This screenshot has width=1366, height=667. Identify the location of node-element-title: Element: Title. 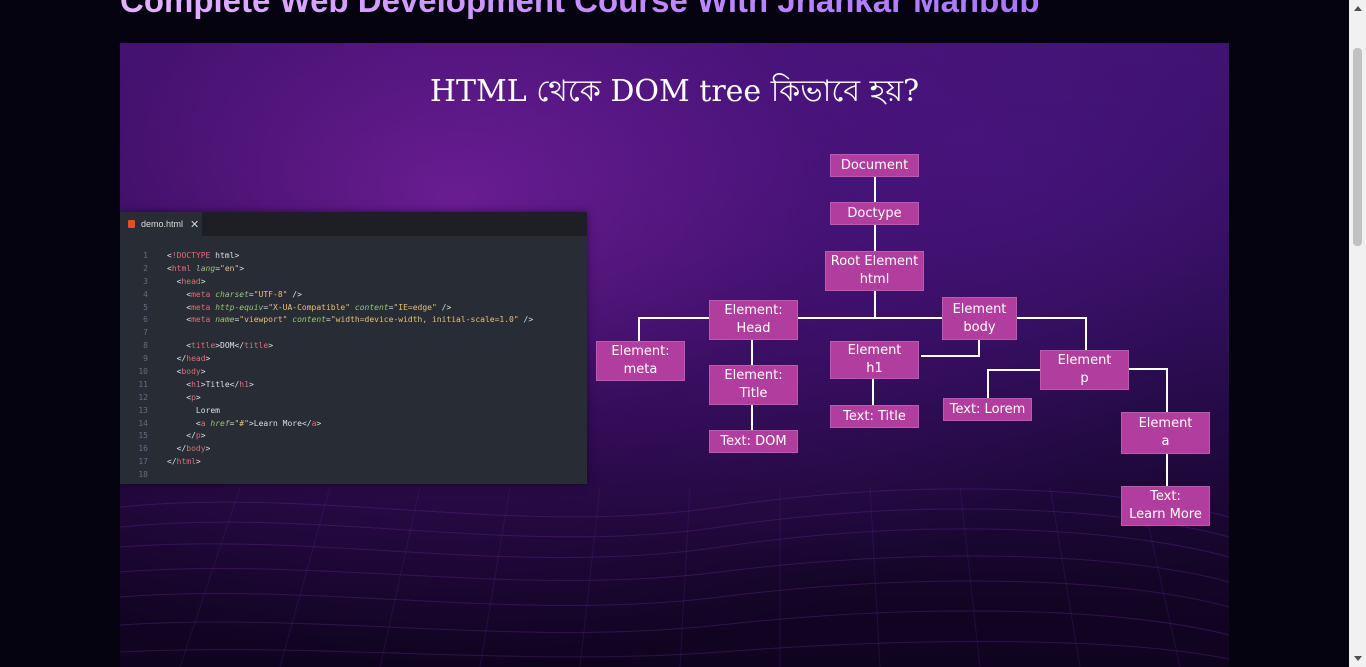
(753, 385).